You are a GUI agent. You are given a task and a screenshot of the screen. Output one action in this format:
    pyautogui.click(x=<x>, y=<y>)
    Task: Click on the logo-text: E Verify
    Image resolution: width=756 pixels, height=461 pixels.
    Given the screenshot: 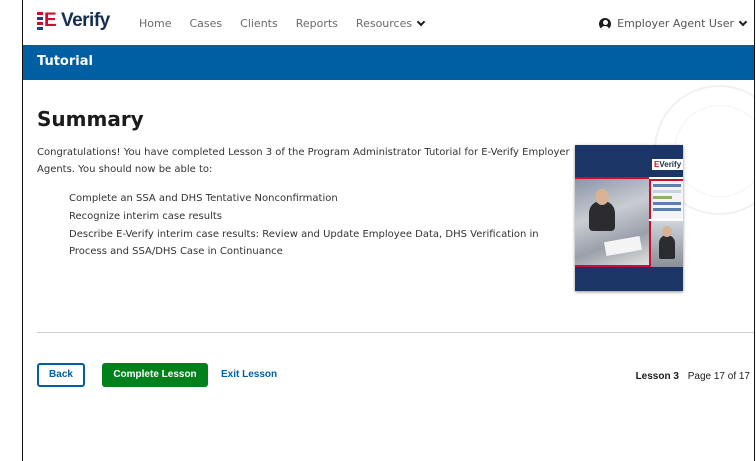 What is the action you would take?
    pyautogui.click(x=77, y=21)
    